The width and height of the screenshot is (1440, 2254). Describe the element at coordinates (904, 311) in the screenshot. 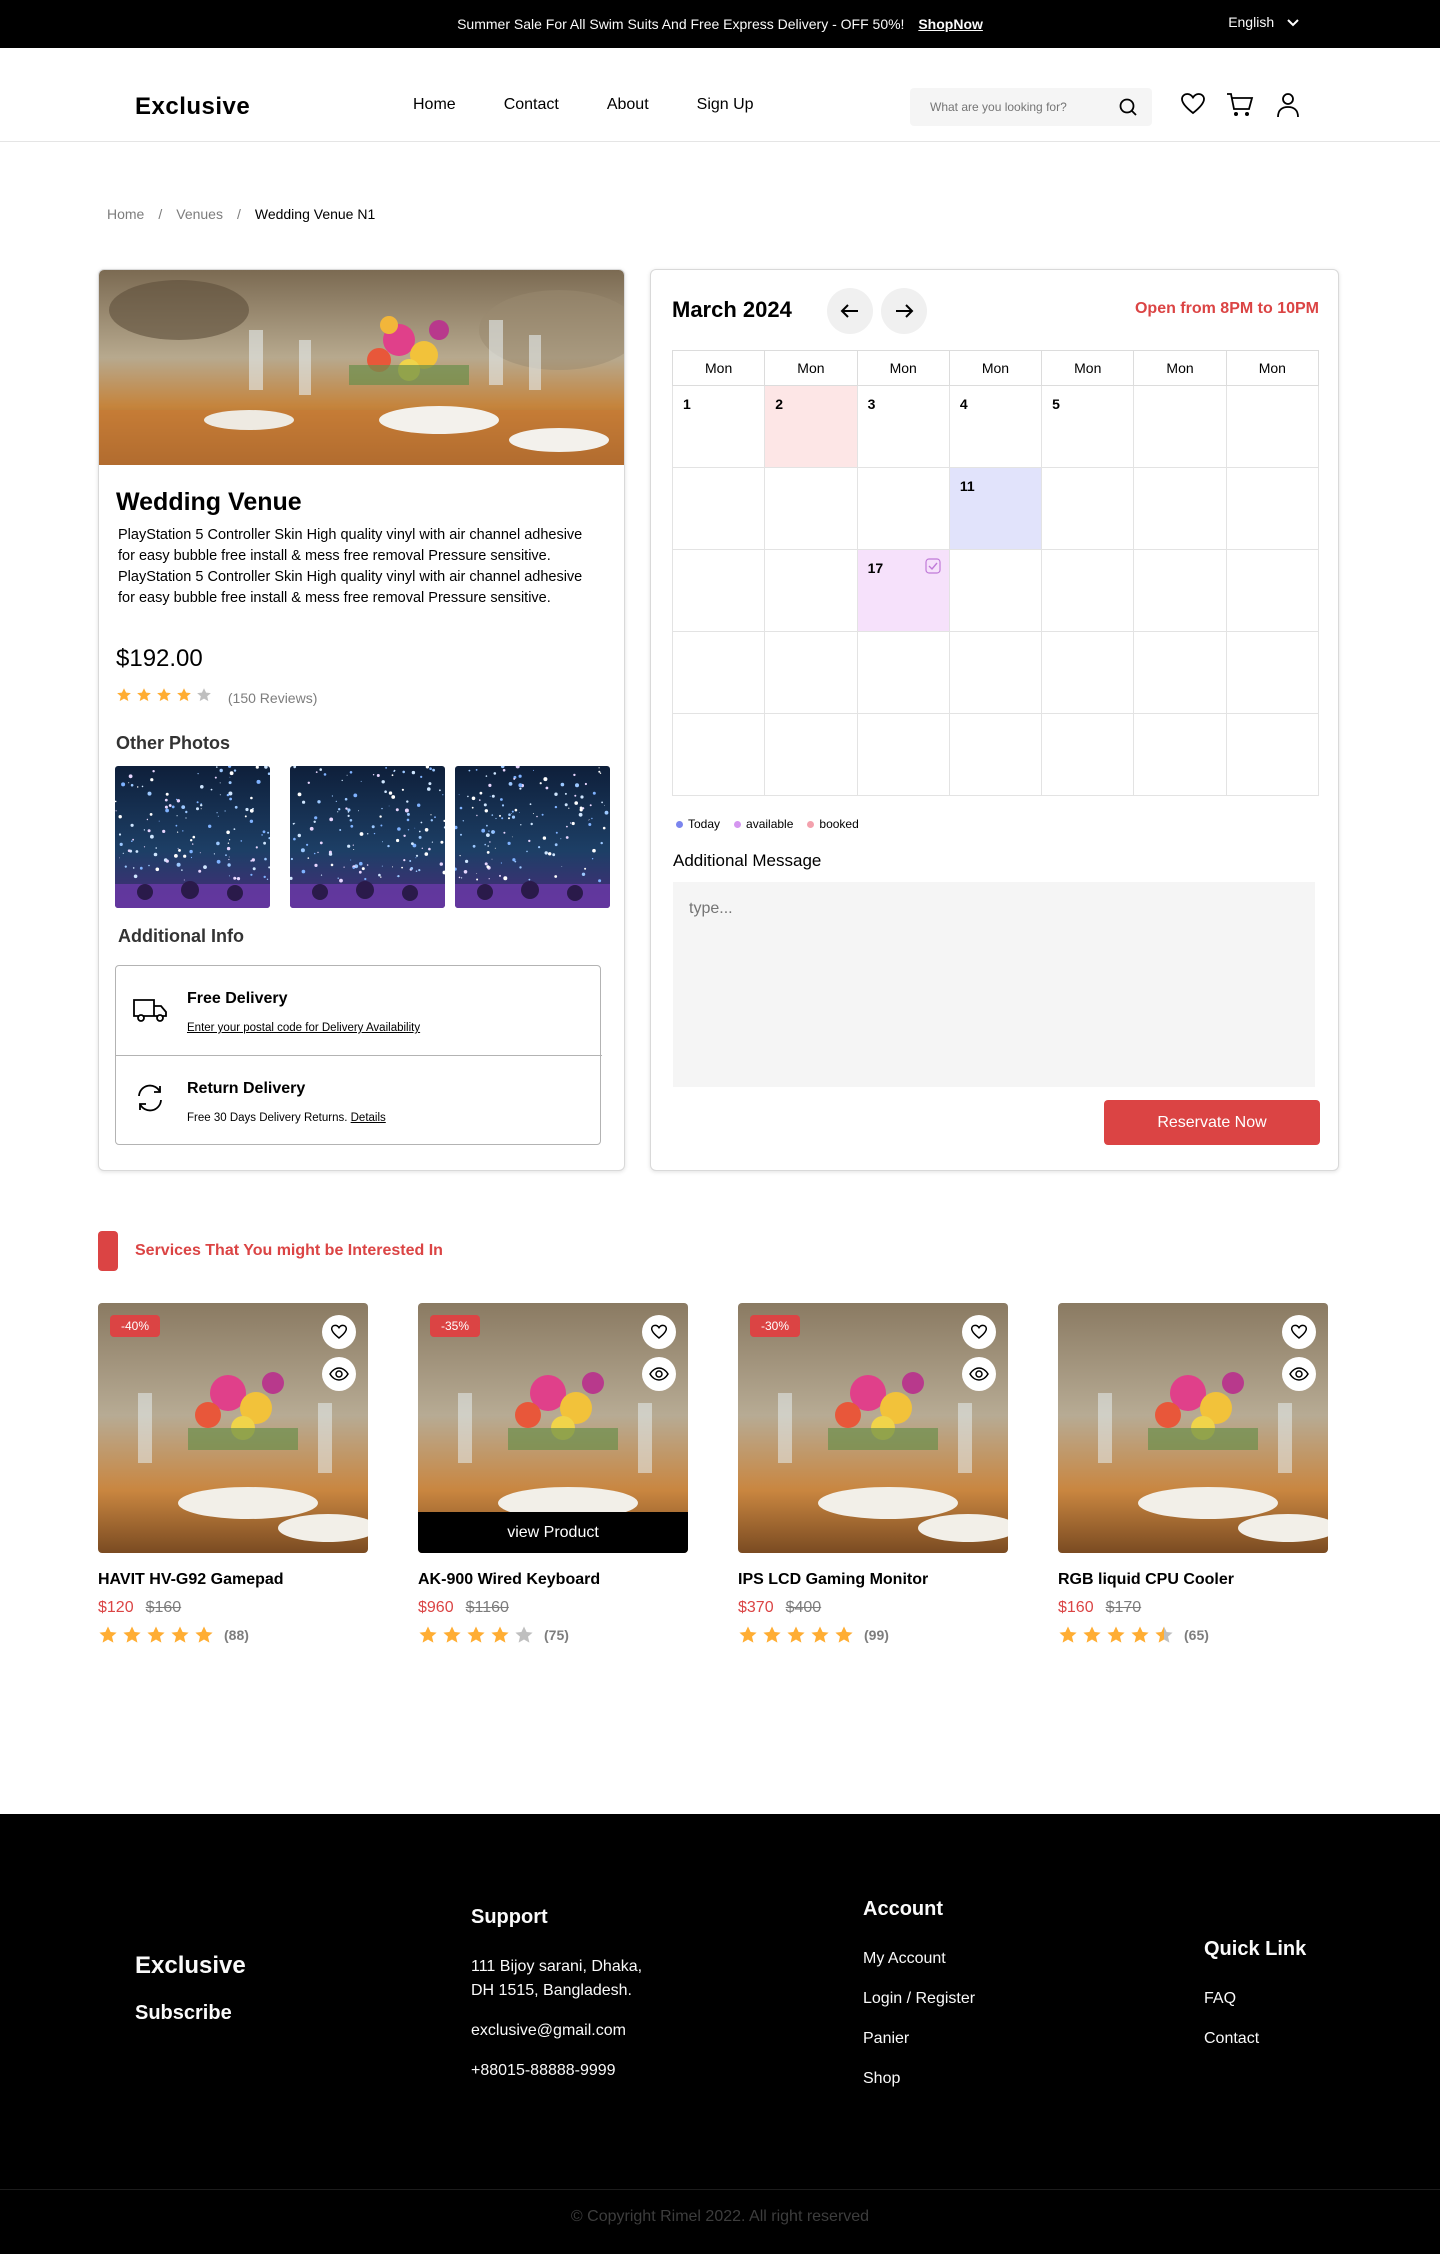

I see `next-month-button` at that location.